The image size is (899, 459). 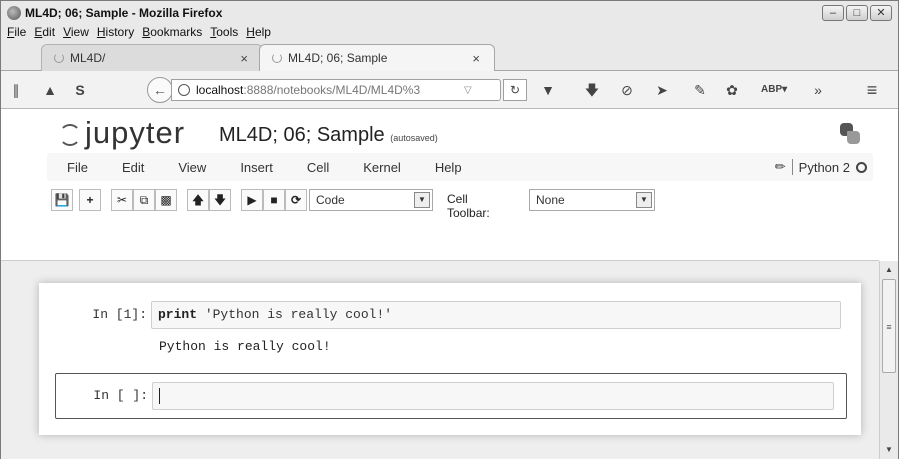 What do you see at coordinates (515, 90) in the screenshot?
I see `reload-button: ↻` at bounding box center [515, 90].